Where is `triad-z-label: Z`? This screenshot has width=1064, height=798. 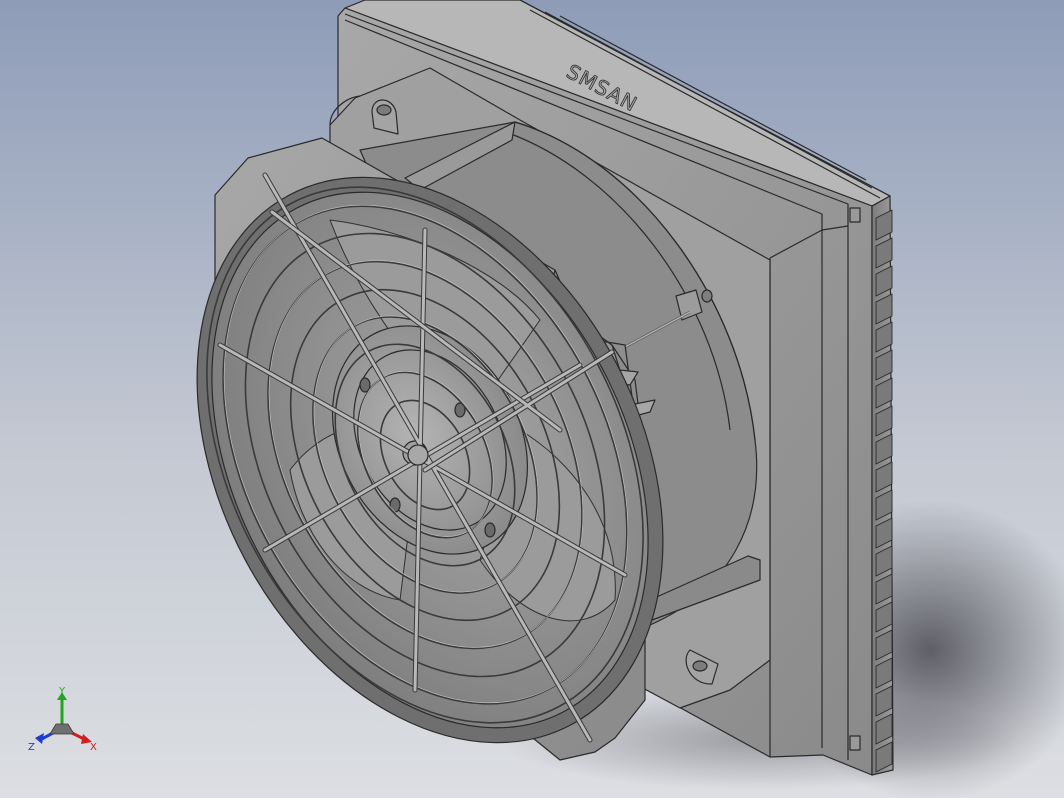 triad-z-label: Z is located at coordinates (31, 747).